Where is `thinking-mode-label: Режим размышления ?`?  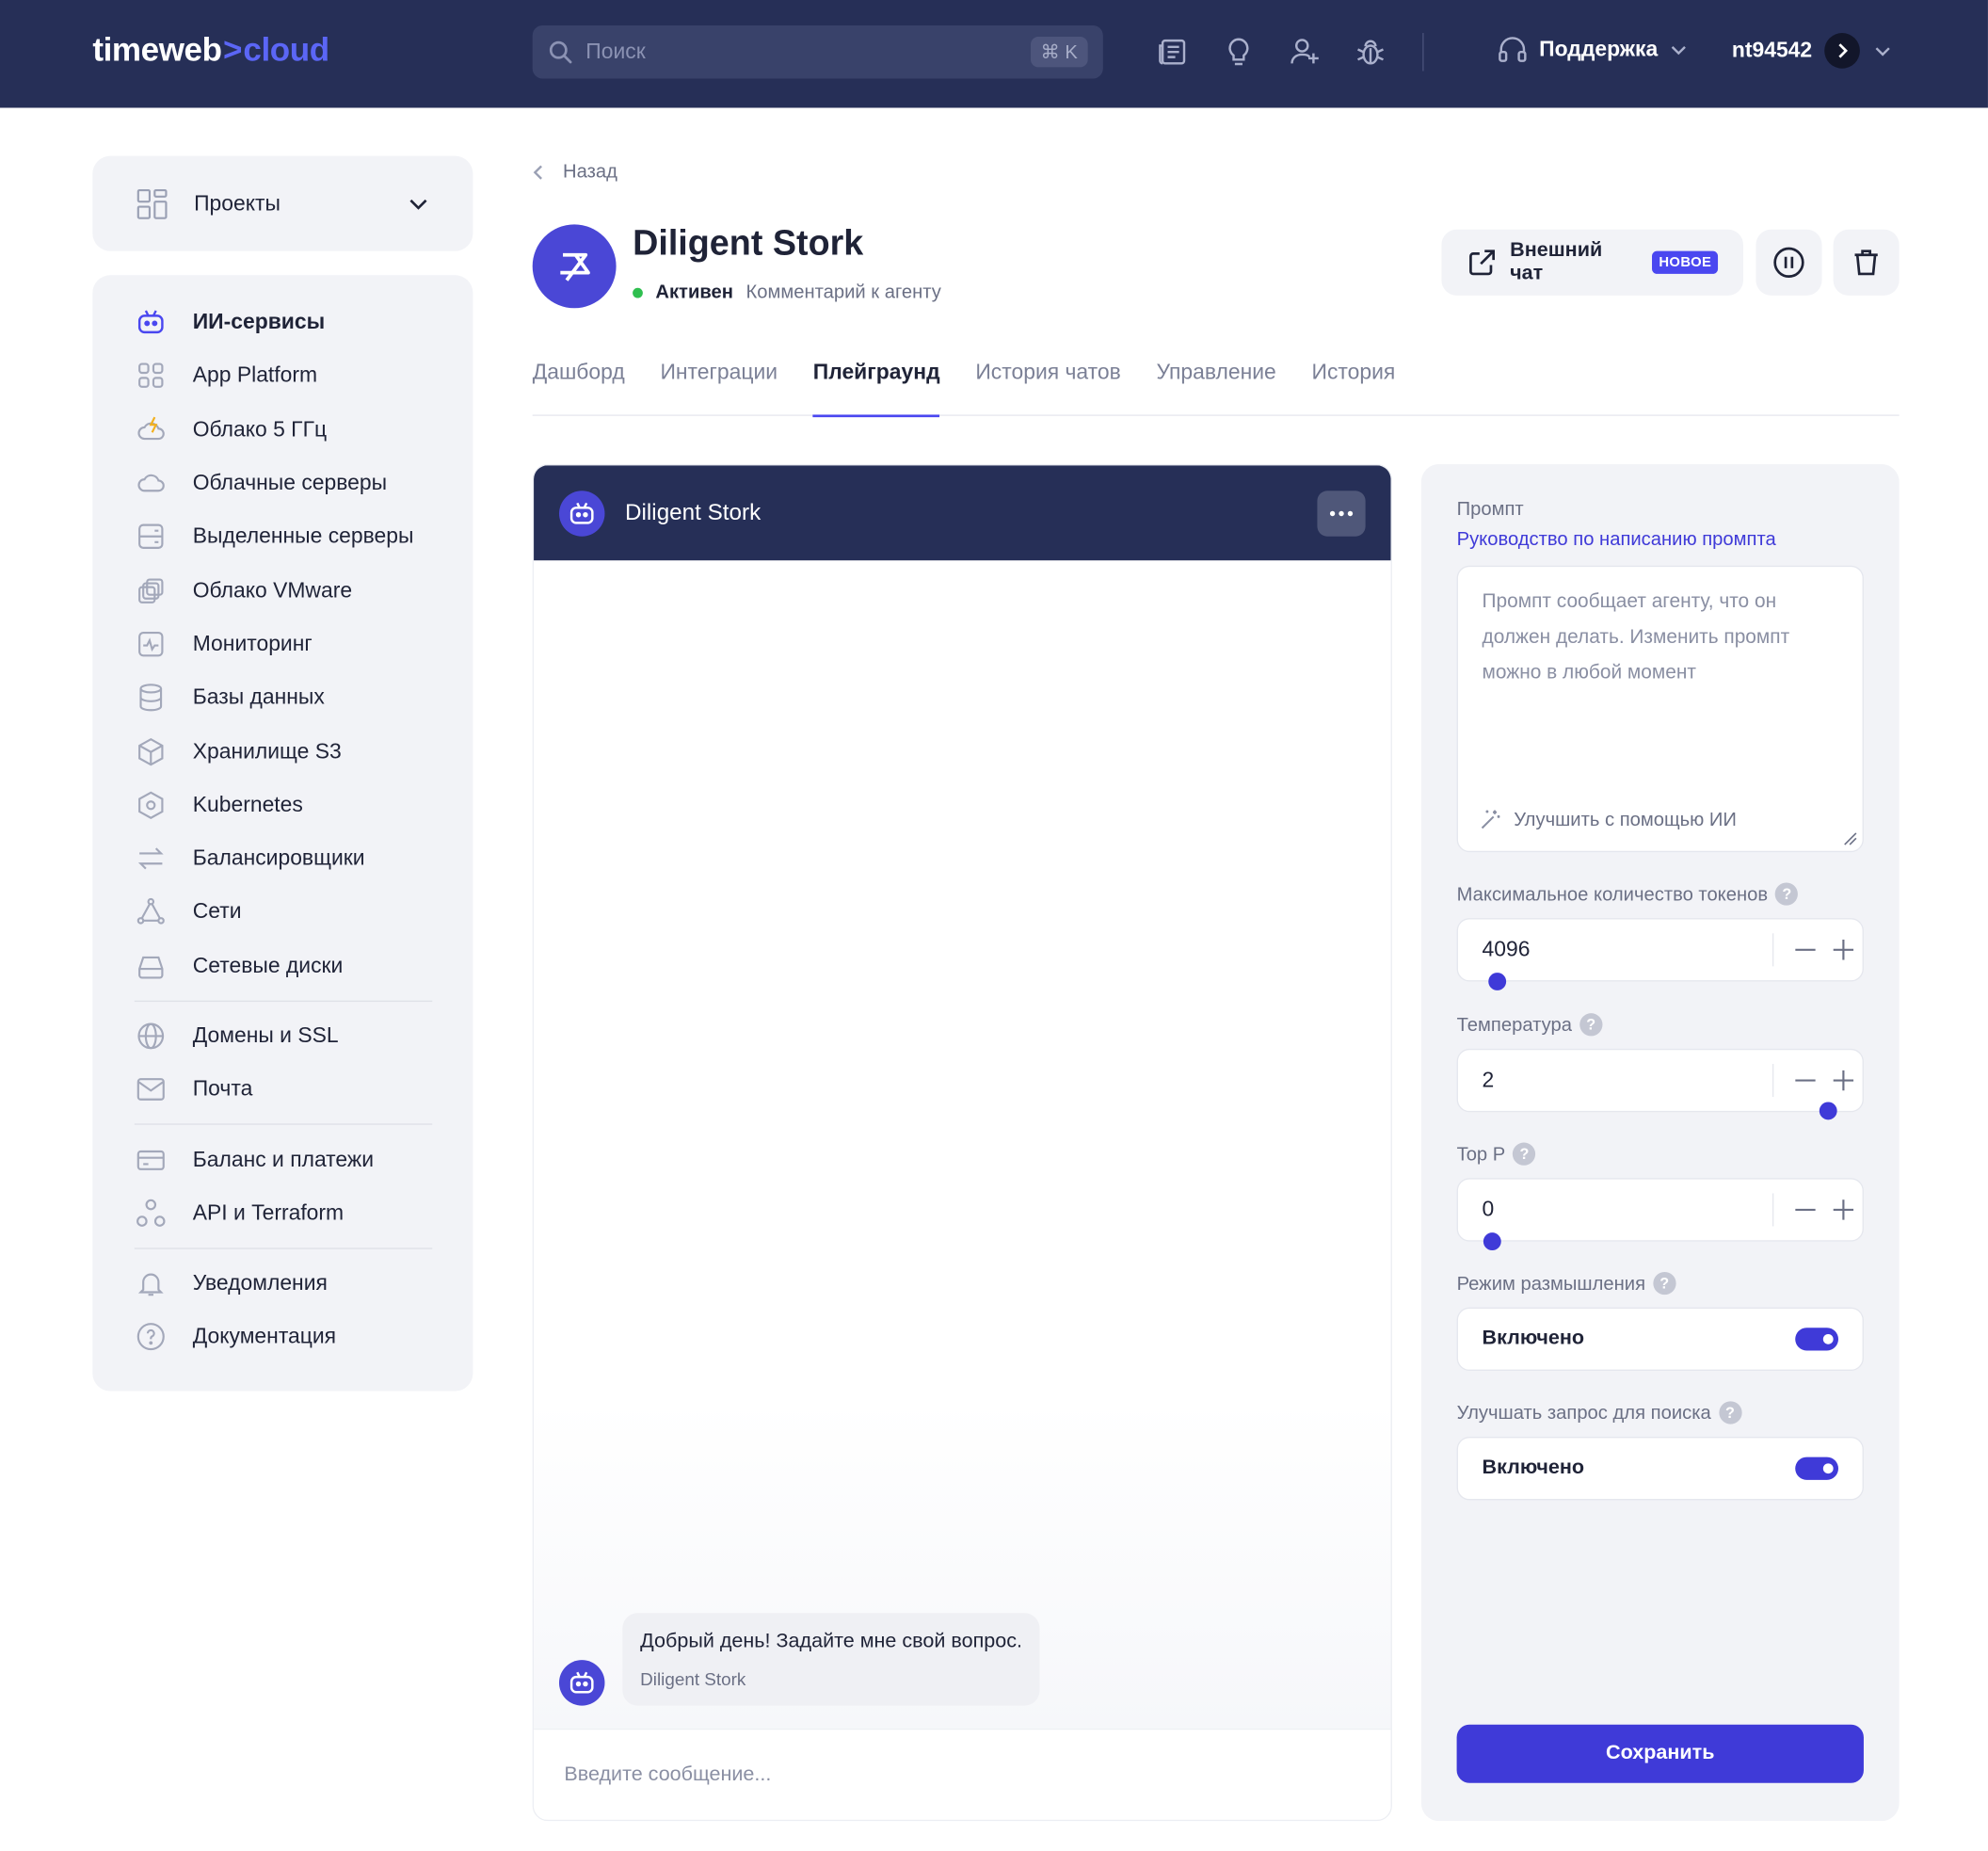
thinking-mode-label: Режим размышления ? is located at coordinates (1566, 1283).